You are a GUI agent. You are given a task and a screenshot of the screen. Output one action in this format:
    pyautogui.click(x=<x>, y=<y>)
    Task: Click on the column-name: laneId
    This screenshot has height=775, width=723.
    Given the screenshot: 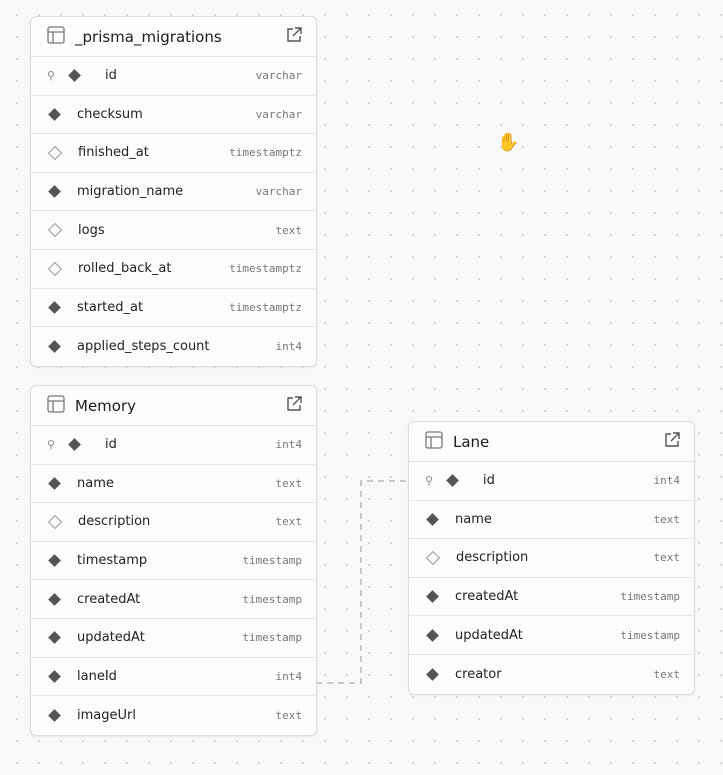 What is the action you would take?
    pyautogui.click(x=97, y=676)
    